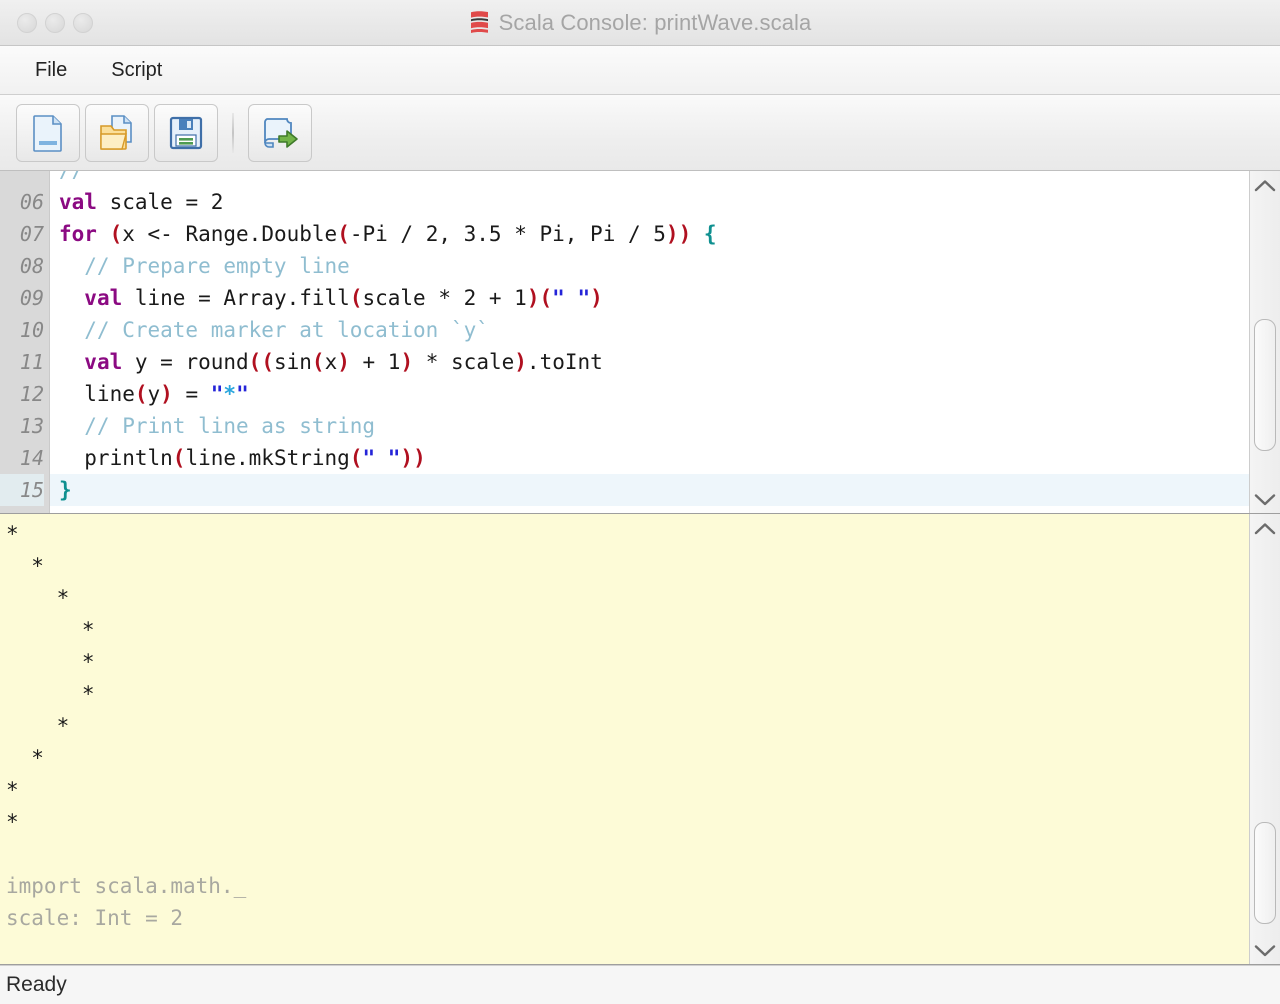  Describe the element at coordinates (640, 23) in the screenshot. I see `titlebar: Scala Console: printWave.scala` at that location.